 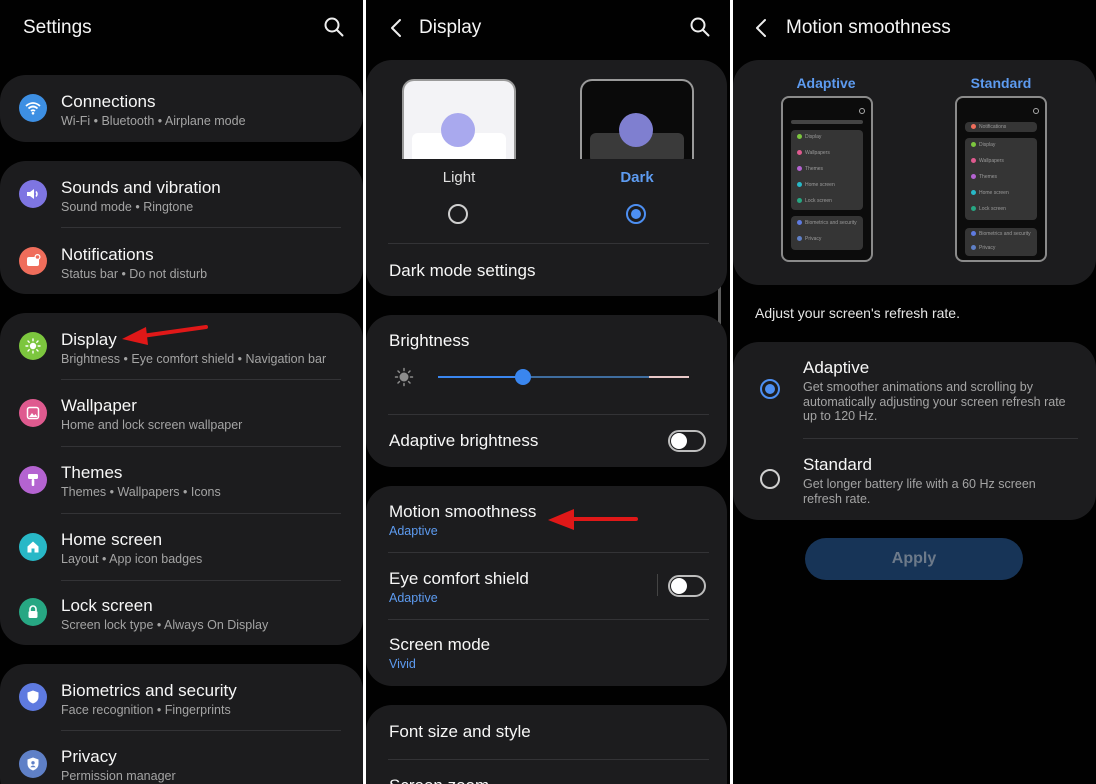 I want to click on item-subtitle: Layout • App icon badges, so click(x=132, y=559).